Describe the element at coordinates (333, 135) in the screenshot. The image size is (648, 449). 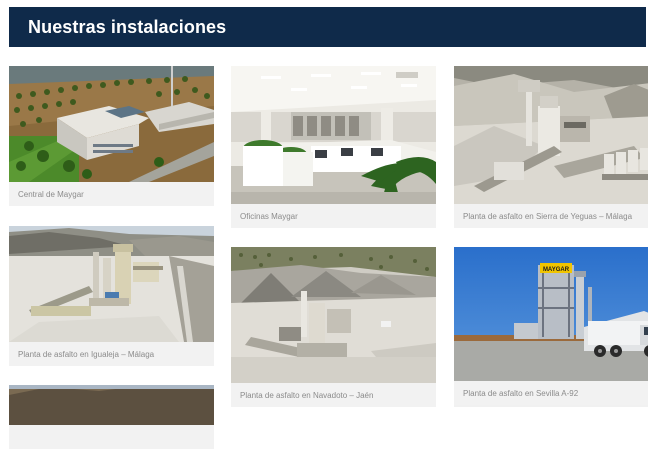
I see `oficinas-photo` at that location.